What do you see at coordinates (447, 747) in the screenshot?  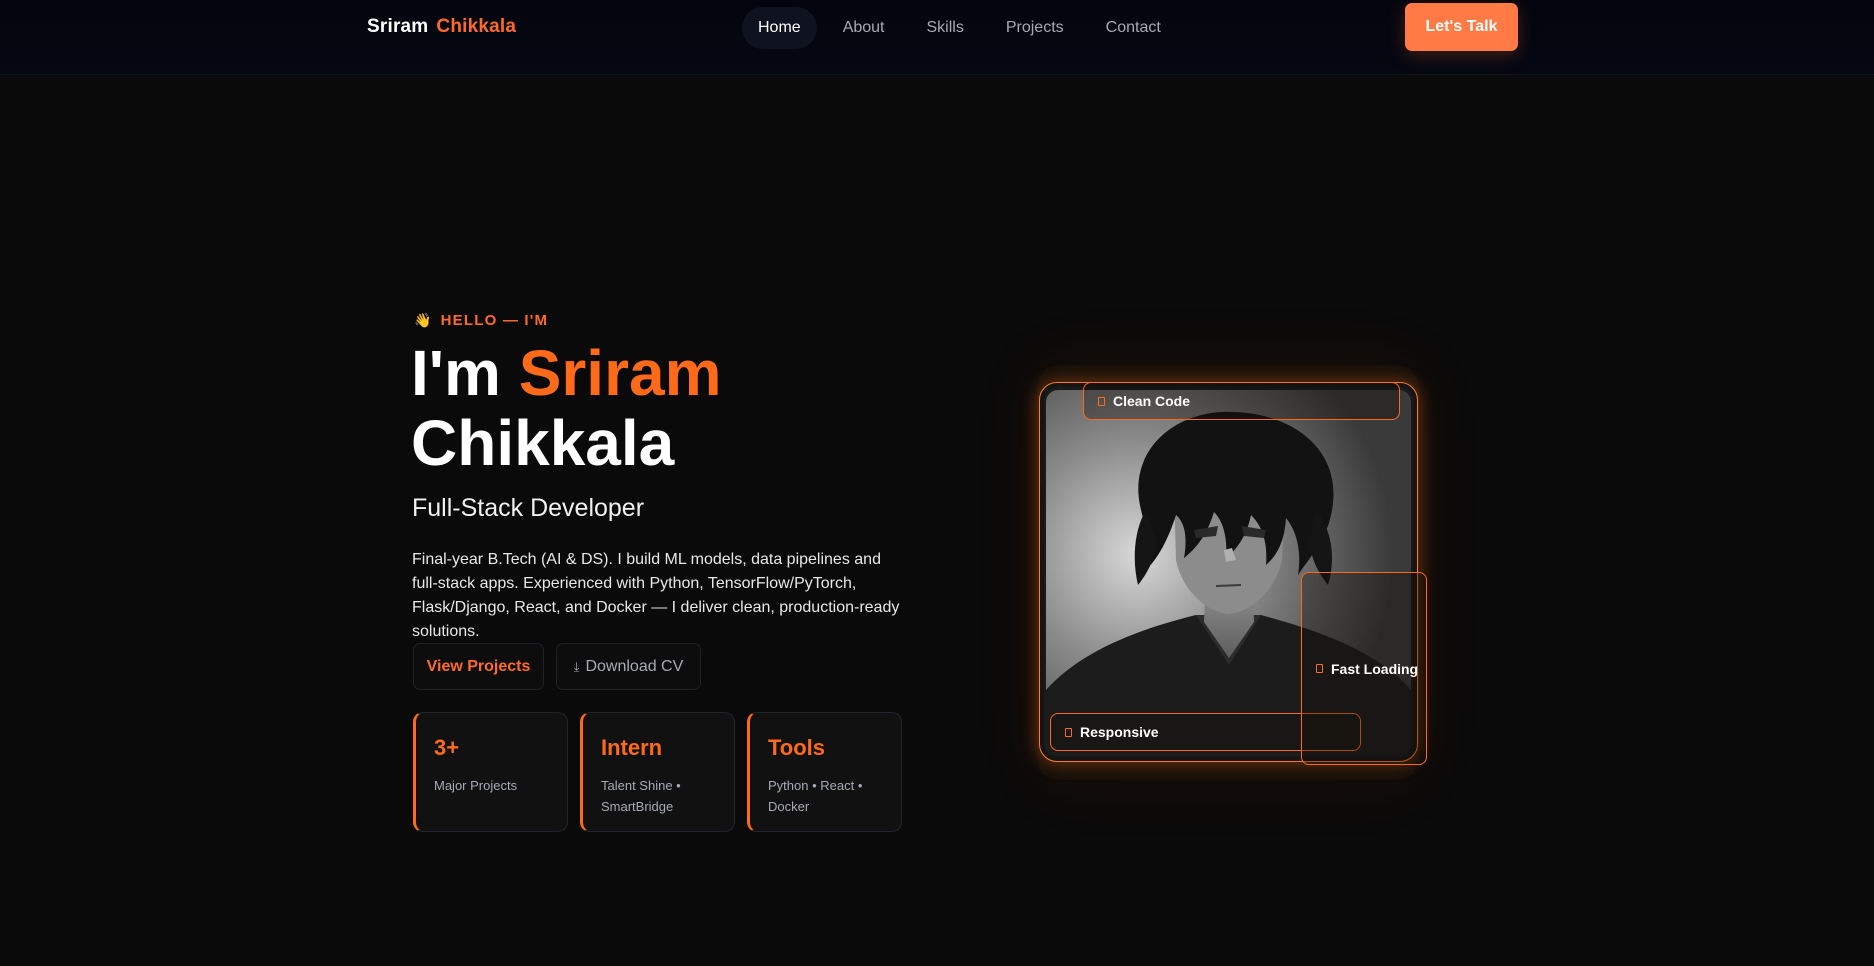 I see `stat-value: 3+` at bounding box center [447, 747].